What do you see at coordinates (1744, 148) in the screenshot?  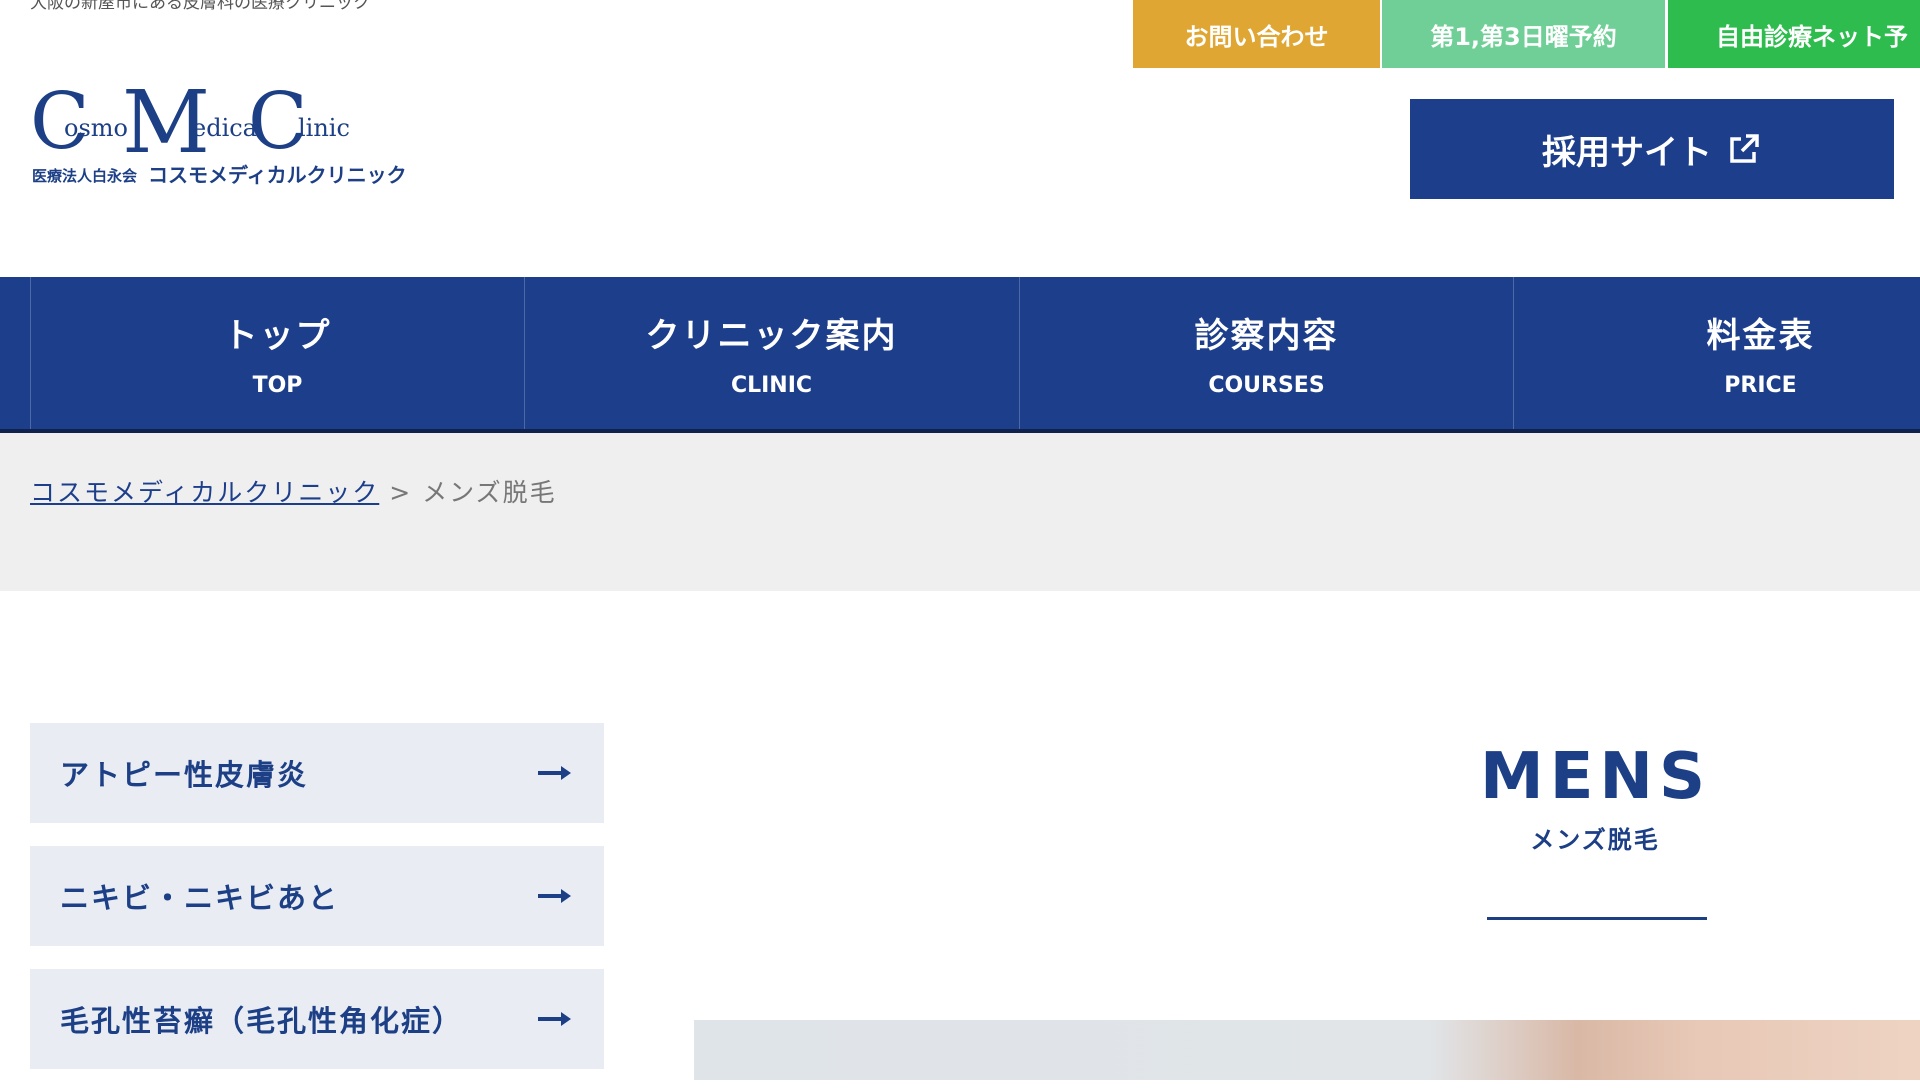 I see `external-link-icon` at bounding box center [1744, 148].